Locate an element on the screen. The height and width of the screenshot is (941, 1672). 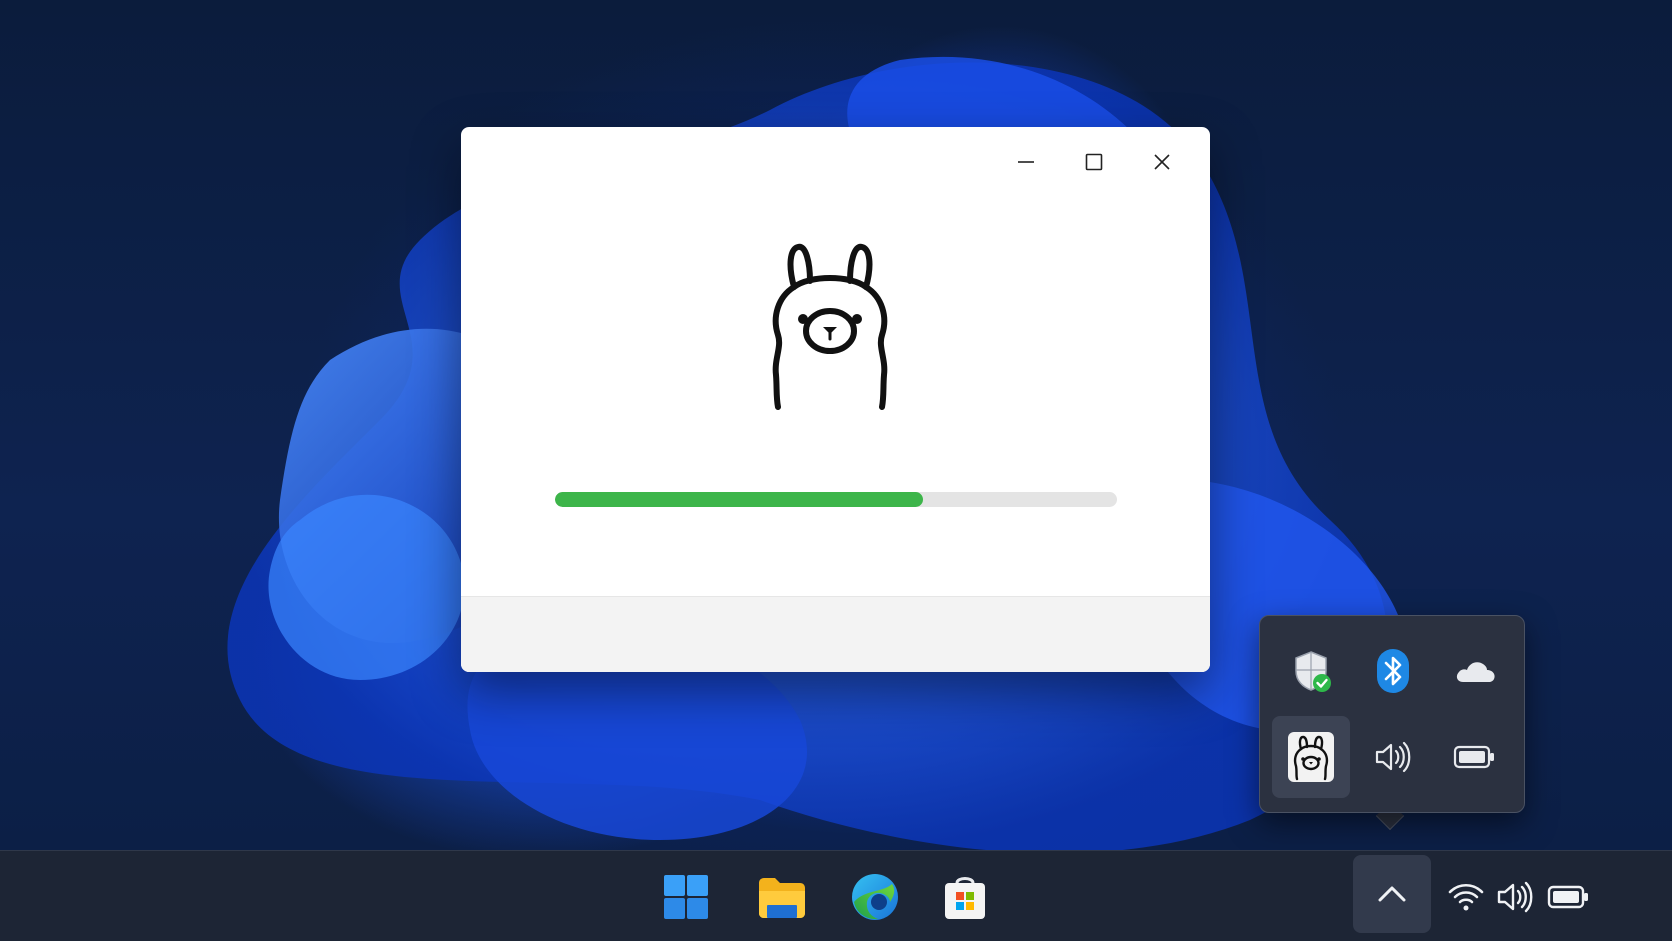
onedrive-icon is located at coordinates (1475, 672).